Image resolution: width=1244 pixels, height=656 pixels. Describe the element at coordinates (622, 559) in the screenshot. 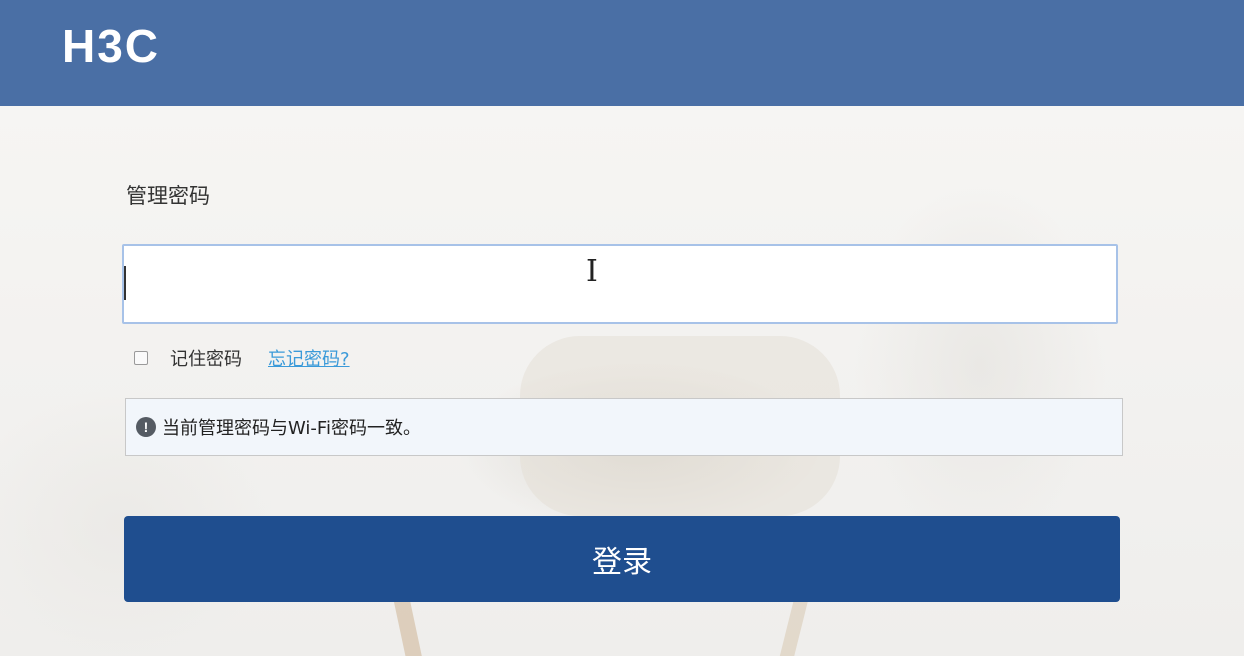

I see `login-button: 登录` at that location.